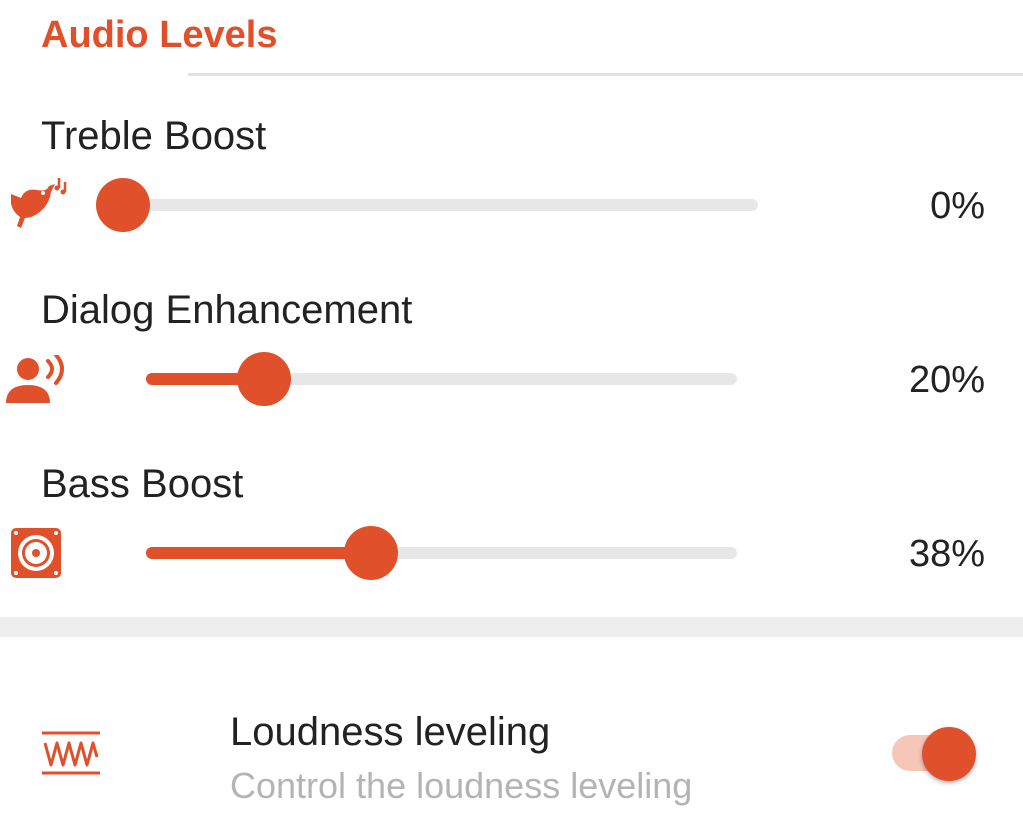 The width and height of the screenshot is (1023, 840). Describe the element at coordinates (461, 785) in the screenshot. I see `loudness-leveling-subtitle: Control the loudness leveling` at that location.